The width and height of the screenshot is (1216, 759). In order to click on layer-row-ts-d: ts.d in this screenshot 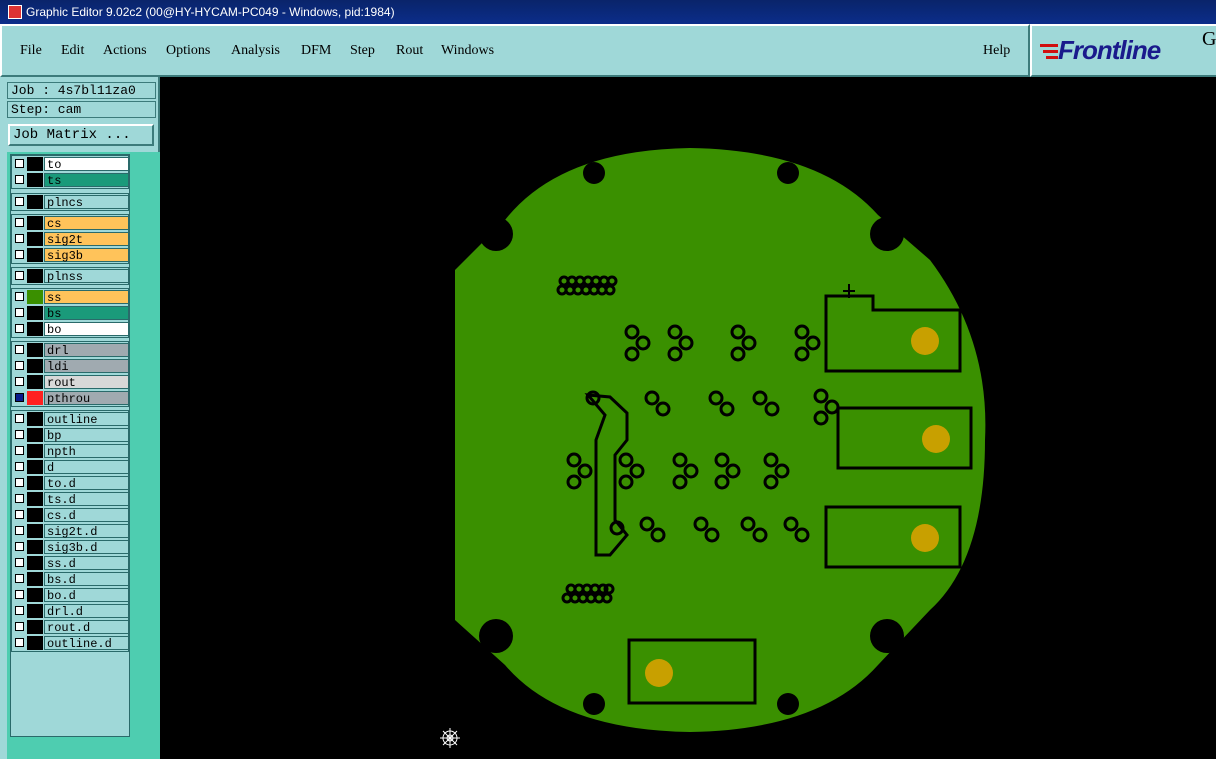, I will do `click(71, 499)`.